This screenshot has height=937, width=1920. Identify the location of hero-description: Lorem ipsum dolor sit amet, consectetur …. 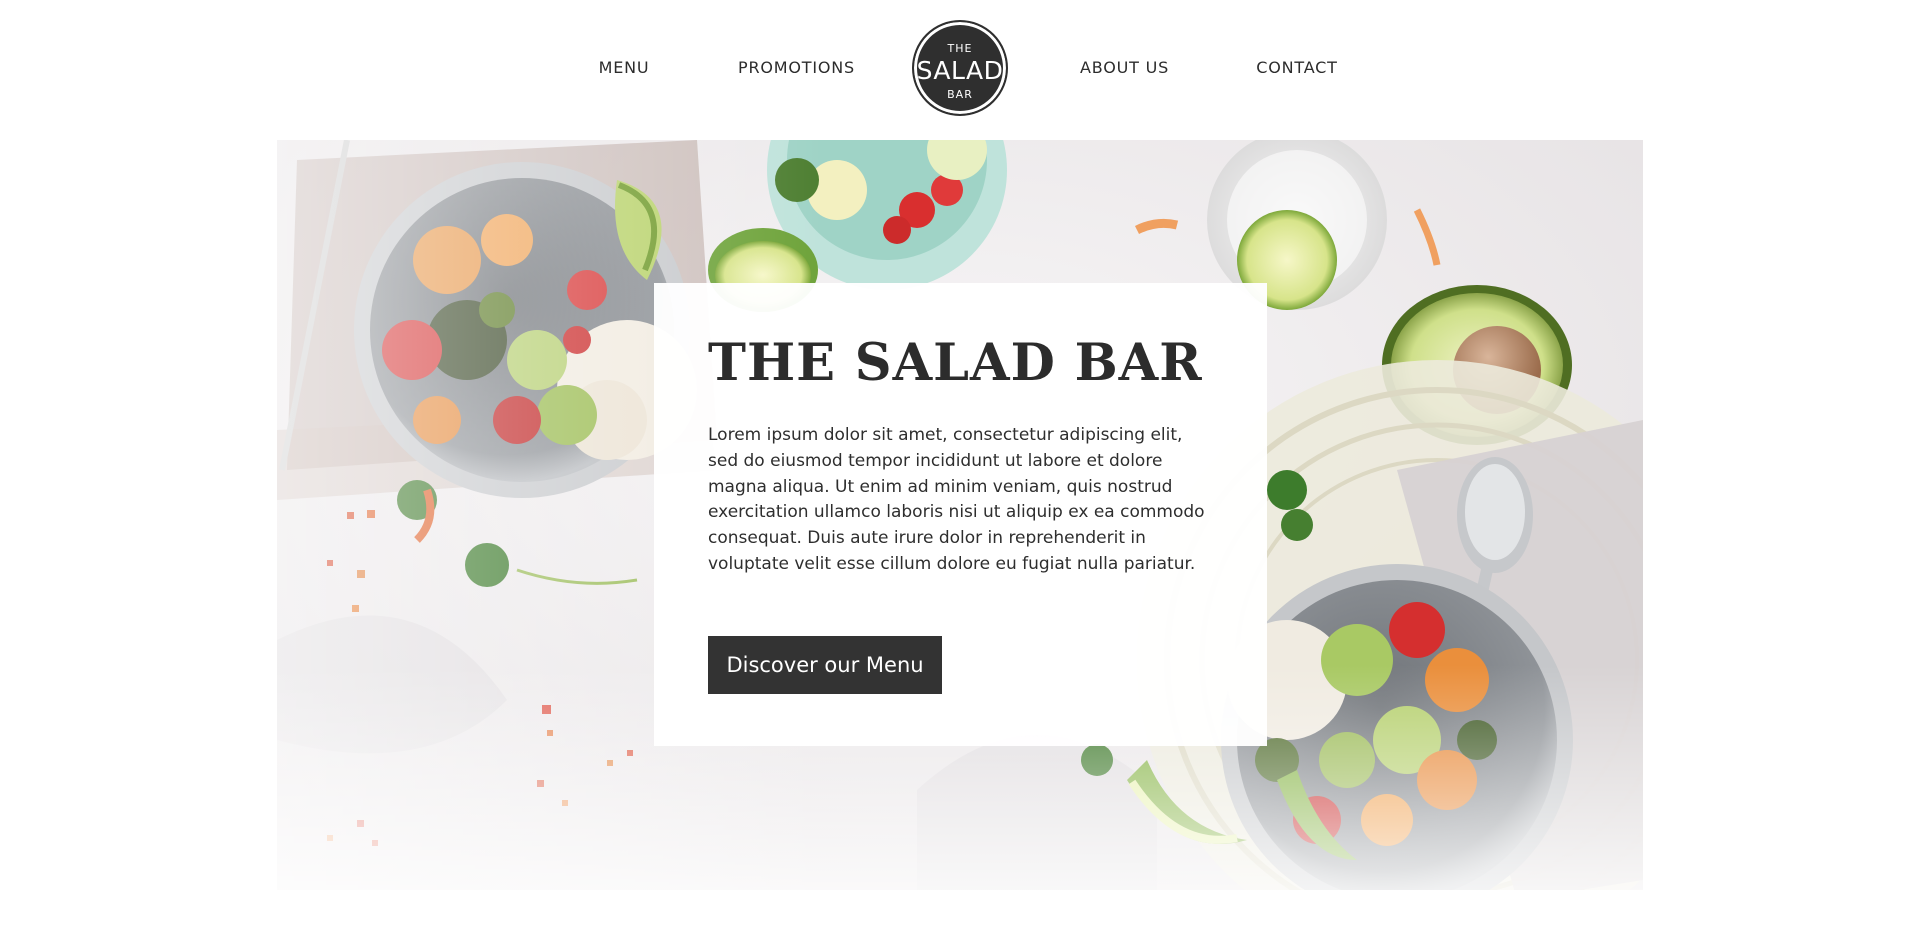
(956, 499).